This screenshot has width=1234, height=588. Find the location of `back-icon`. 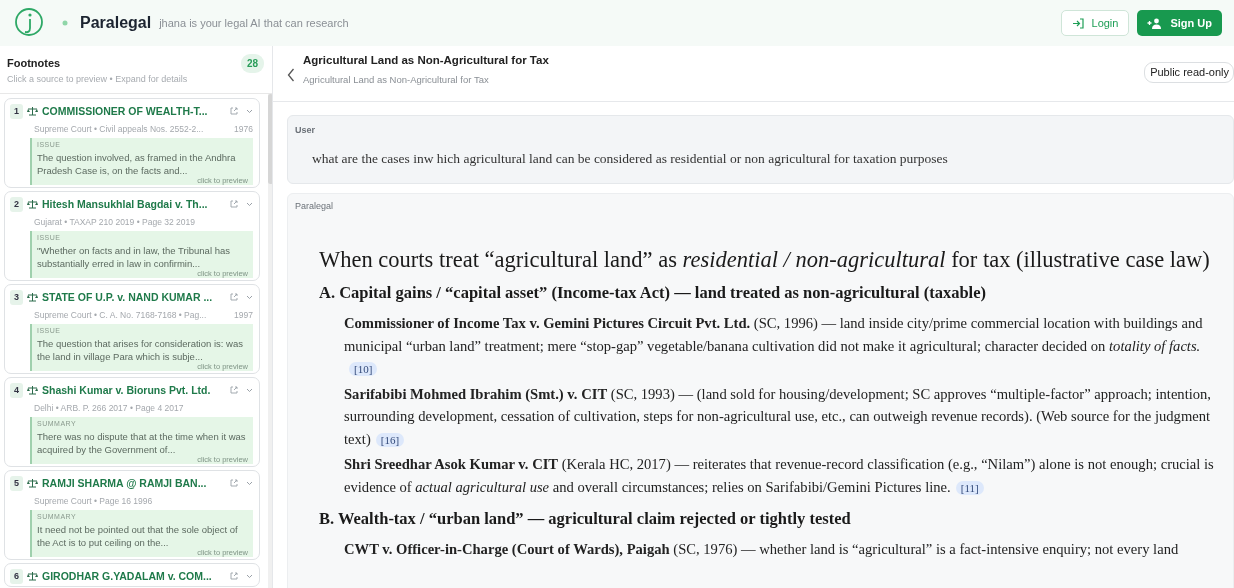

back-icon is located at coordinates (291, 75).